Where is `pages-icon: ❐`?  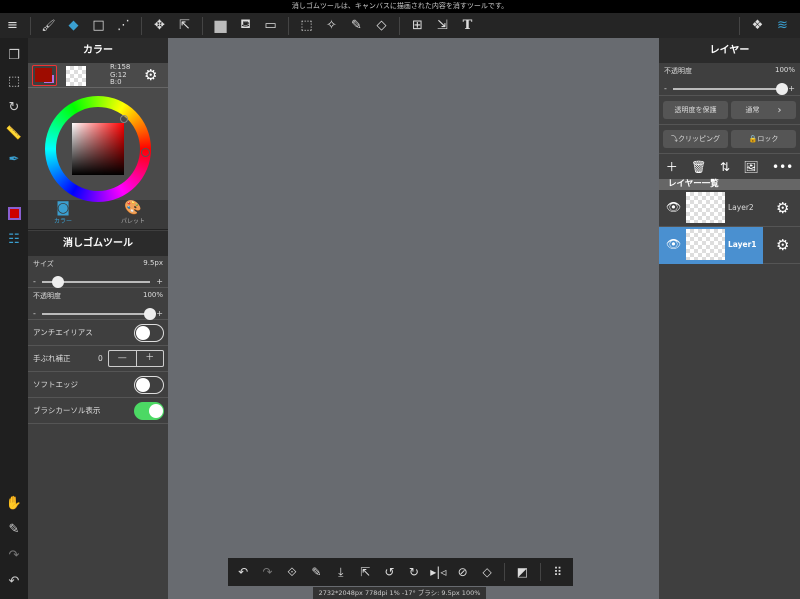 pages-icon: ❐ is located at coordinates (14, 56).